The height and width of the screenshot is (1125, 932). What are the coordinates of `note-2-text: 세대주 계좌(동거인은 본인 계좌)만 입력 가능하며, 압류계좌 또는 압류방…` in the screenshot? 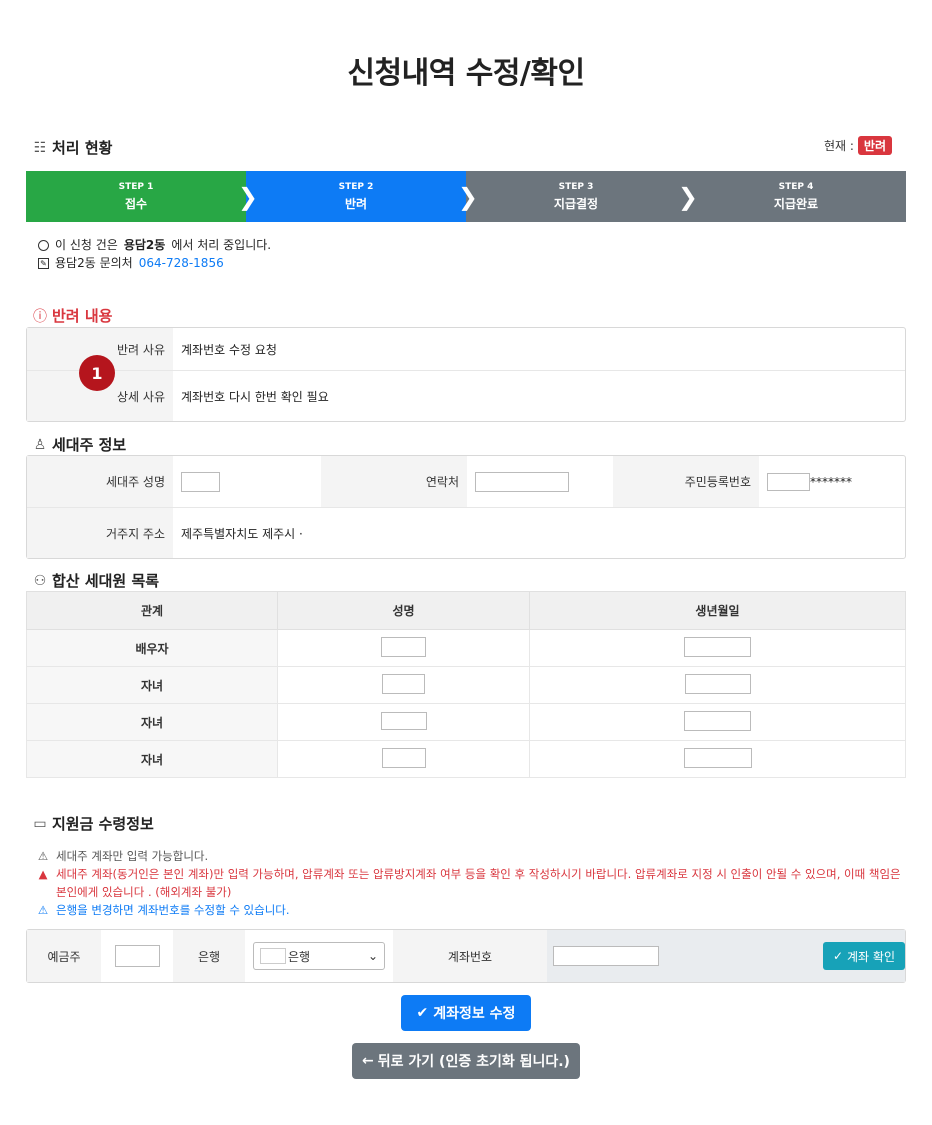 It's located at (478, 874).